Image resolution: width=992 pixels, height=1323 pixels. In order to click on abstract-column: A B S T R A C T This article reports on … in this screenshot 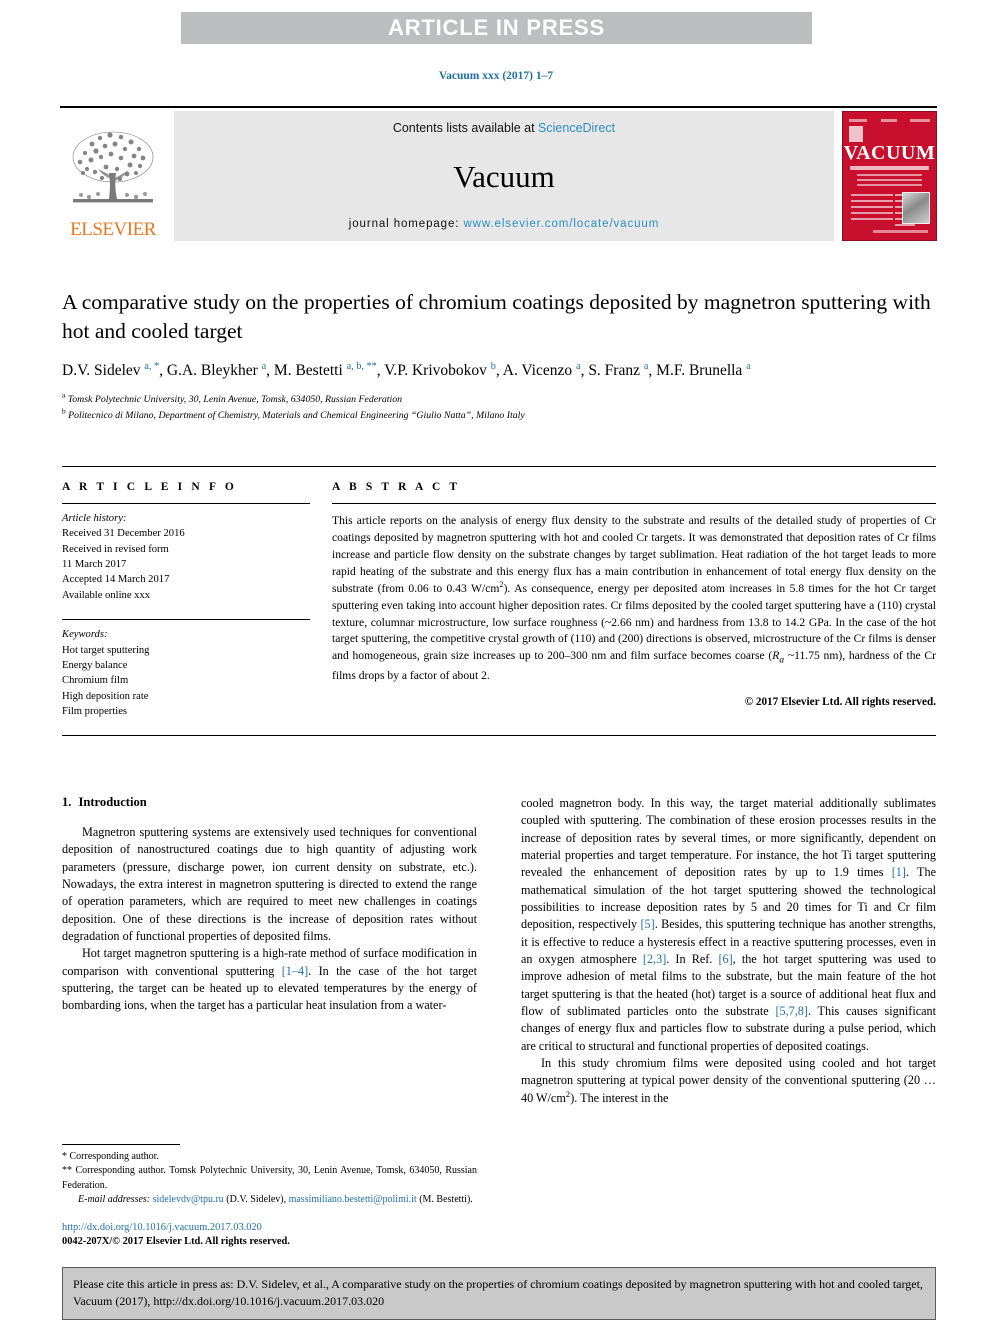, I will do `click(634, 600)`.